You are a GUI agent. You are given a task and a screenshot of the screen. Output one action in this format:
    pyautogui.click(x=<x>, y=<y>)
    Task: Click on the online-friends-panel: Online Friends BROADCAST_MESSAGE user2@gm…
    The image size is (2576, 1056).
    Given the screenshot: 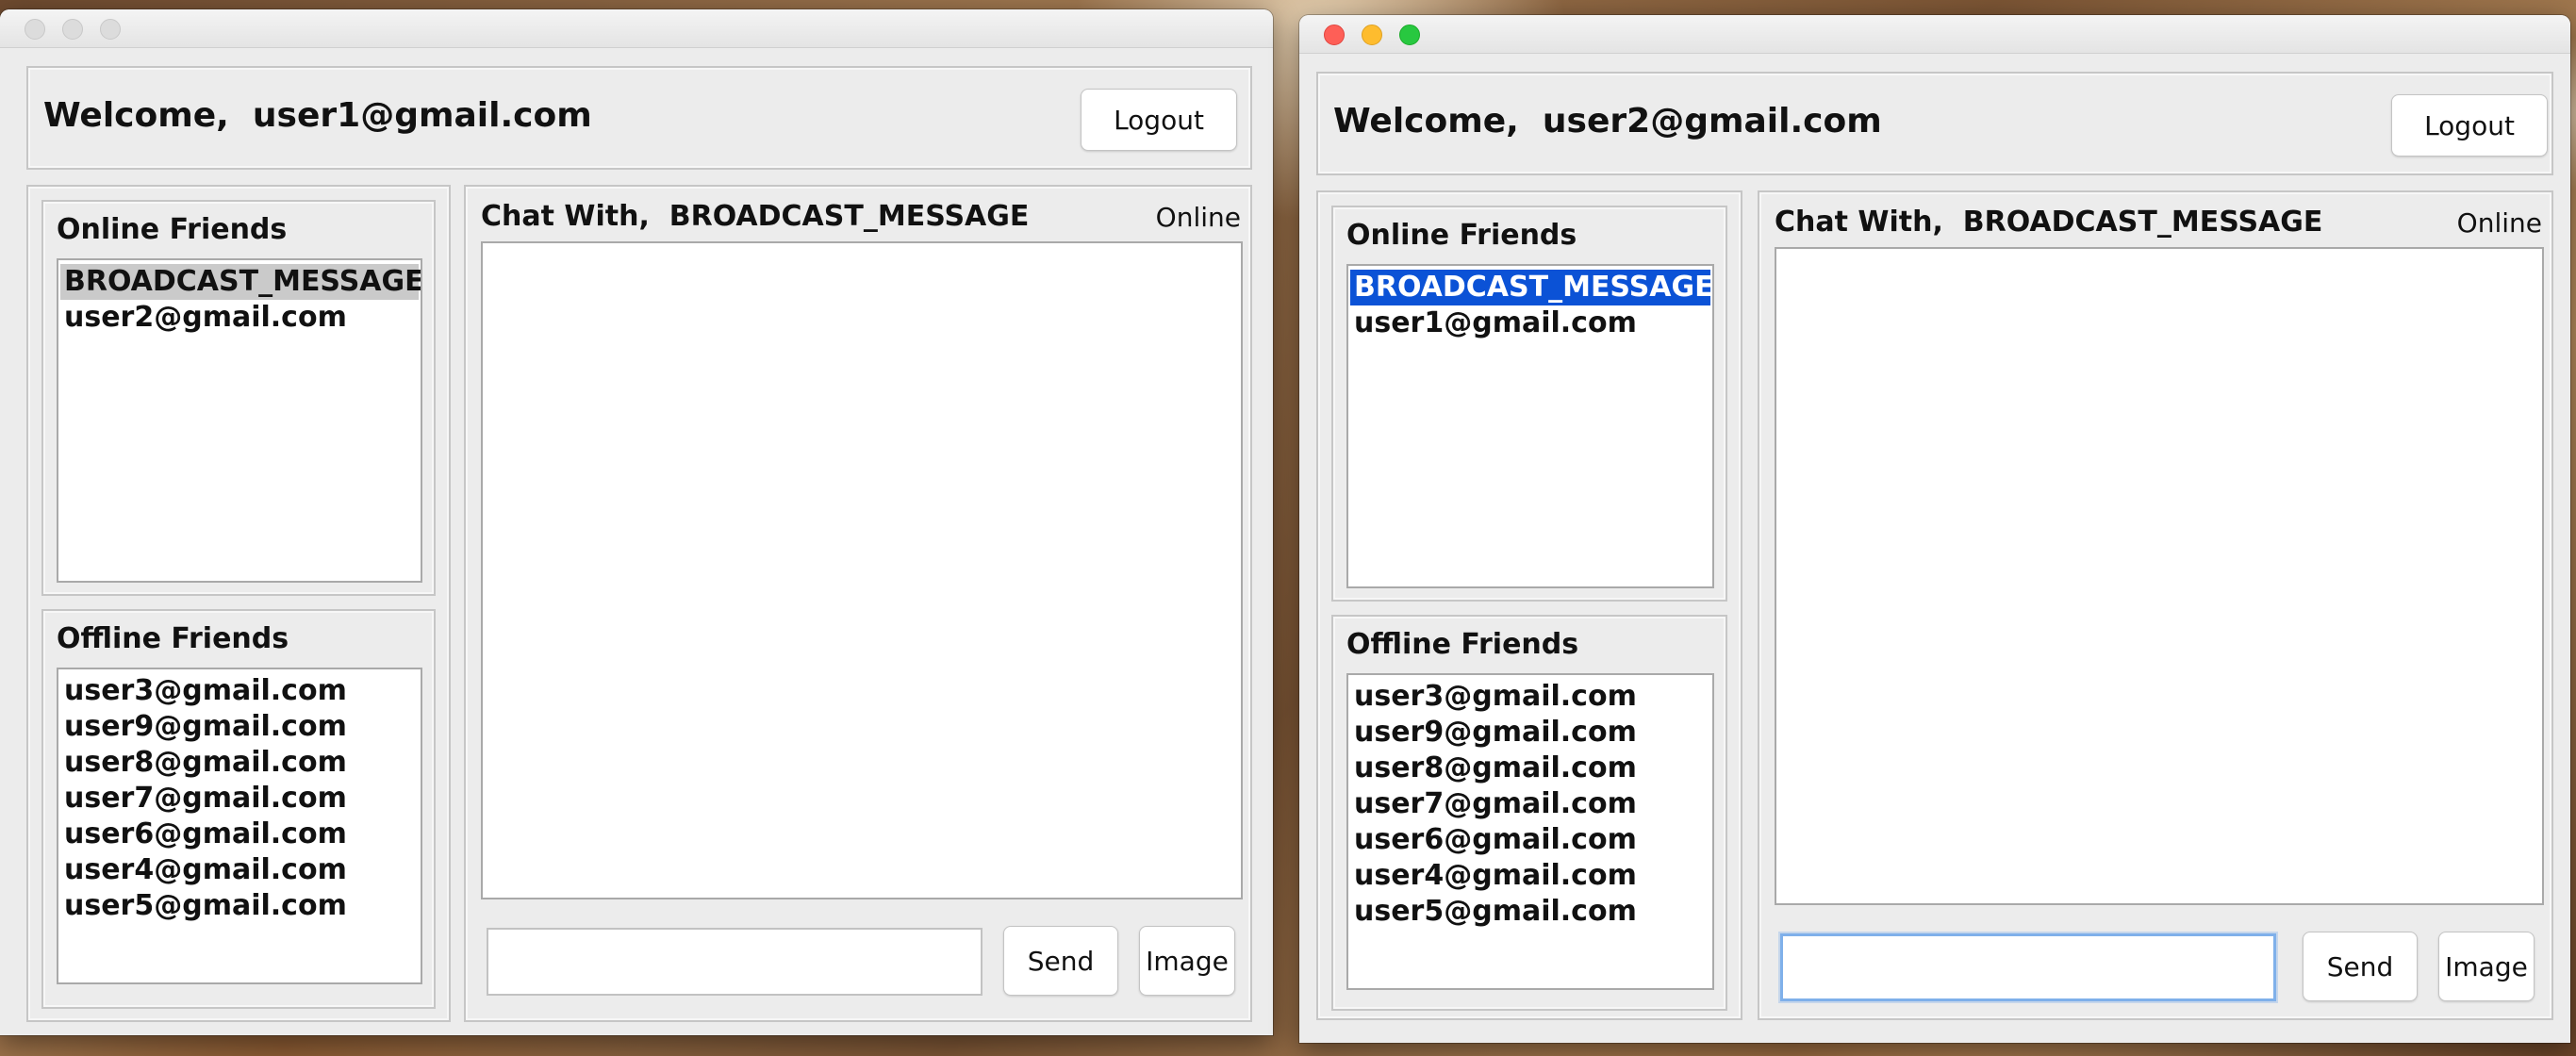 What is the action you would take?
    pyautogui.click(x=238, y=398)
    